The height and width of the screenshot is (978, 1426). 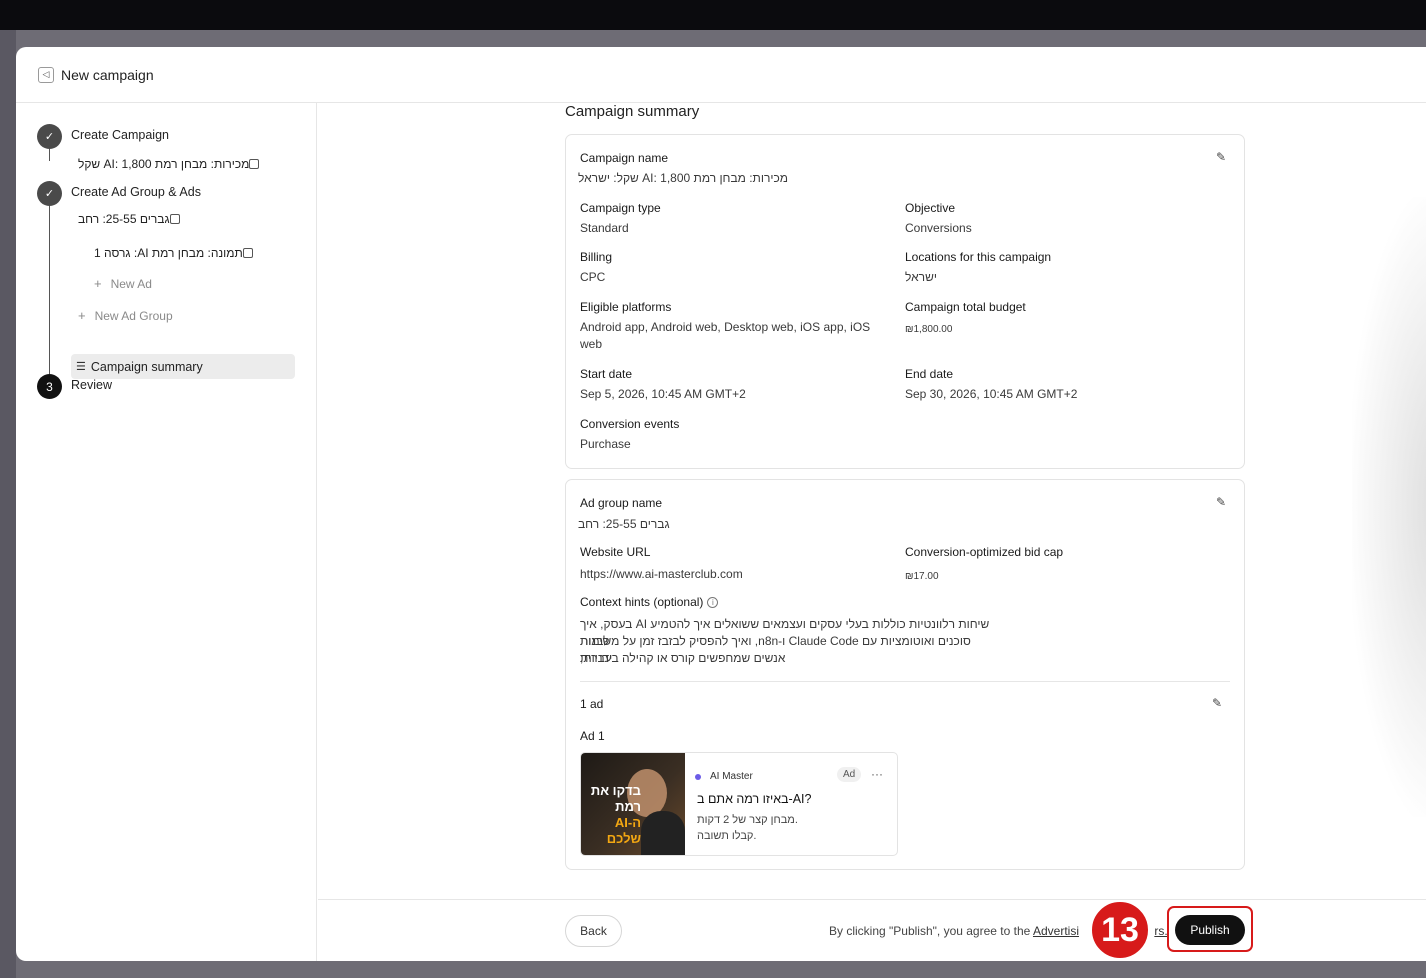 I want to click on platforms-label: Eligible platforms, so click(x=626, y=307).